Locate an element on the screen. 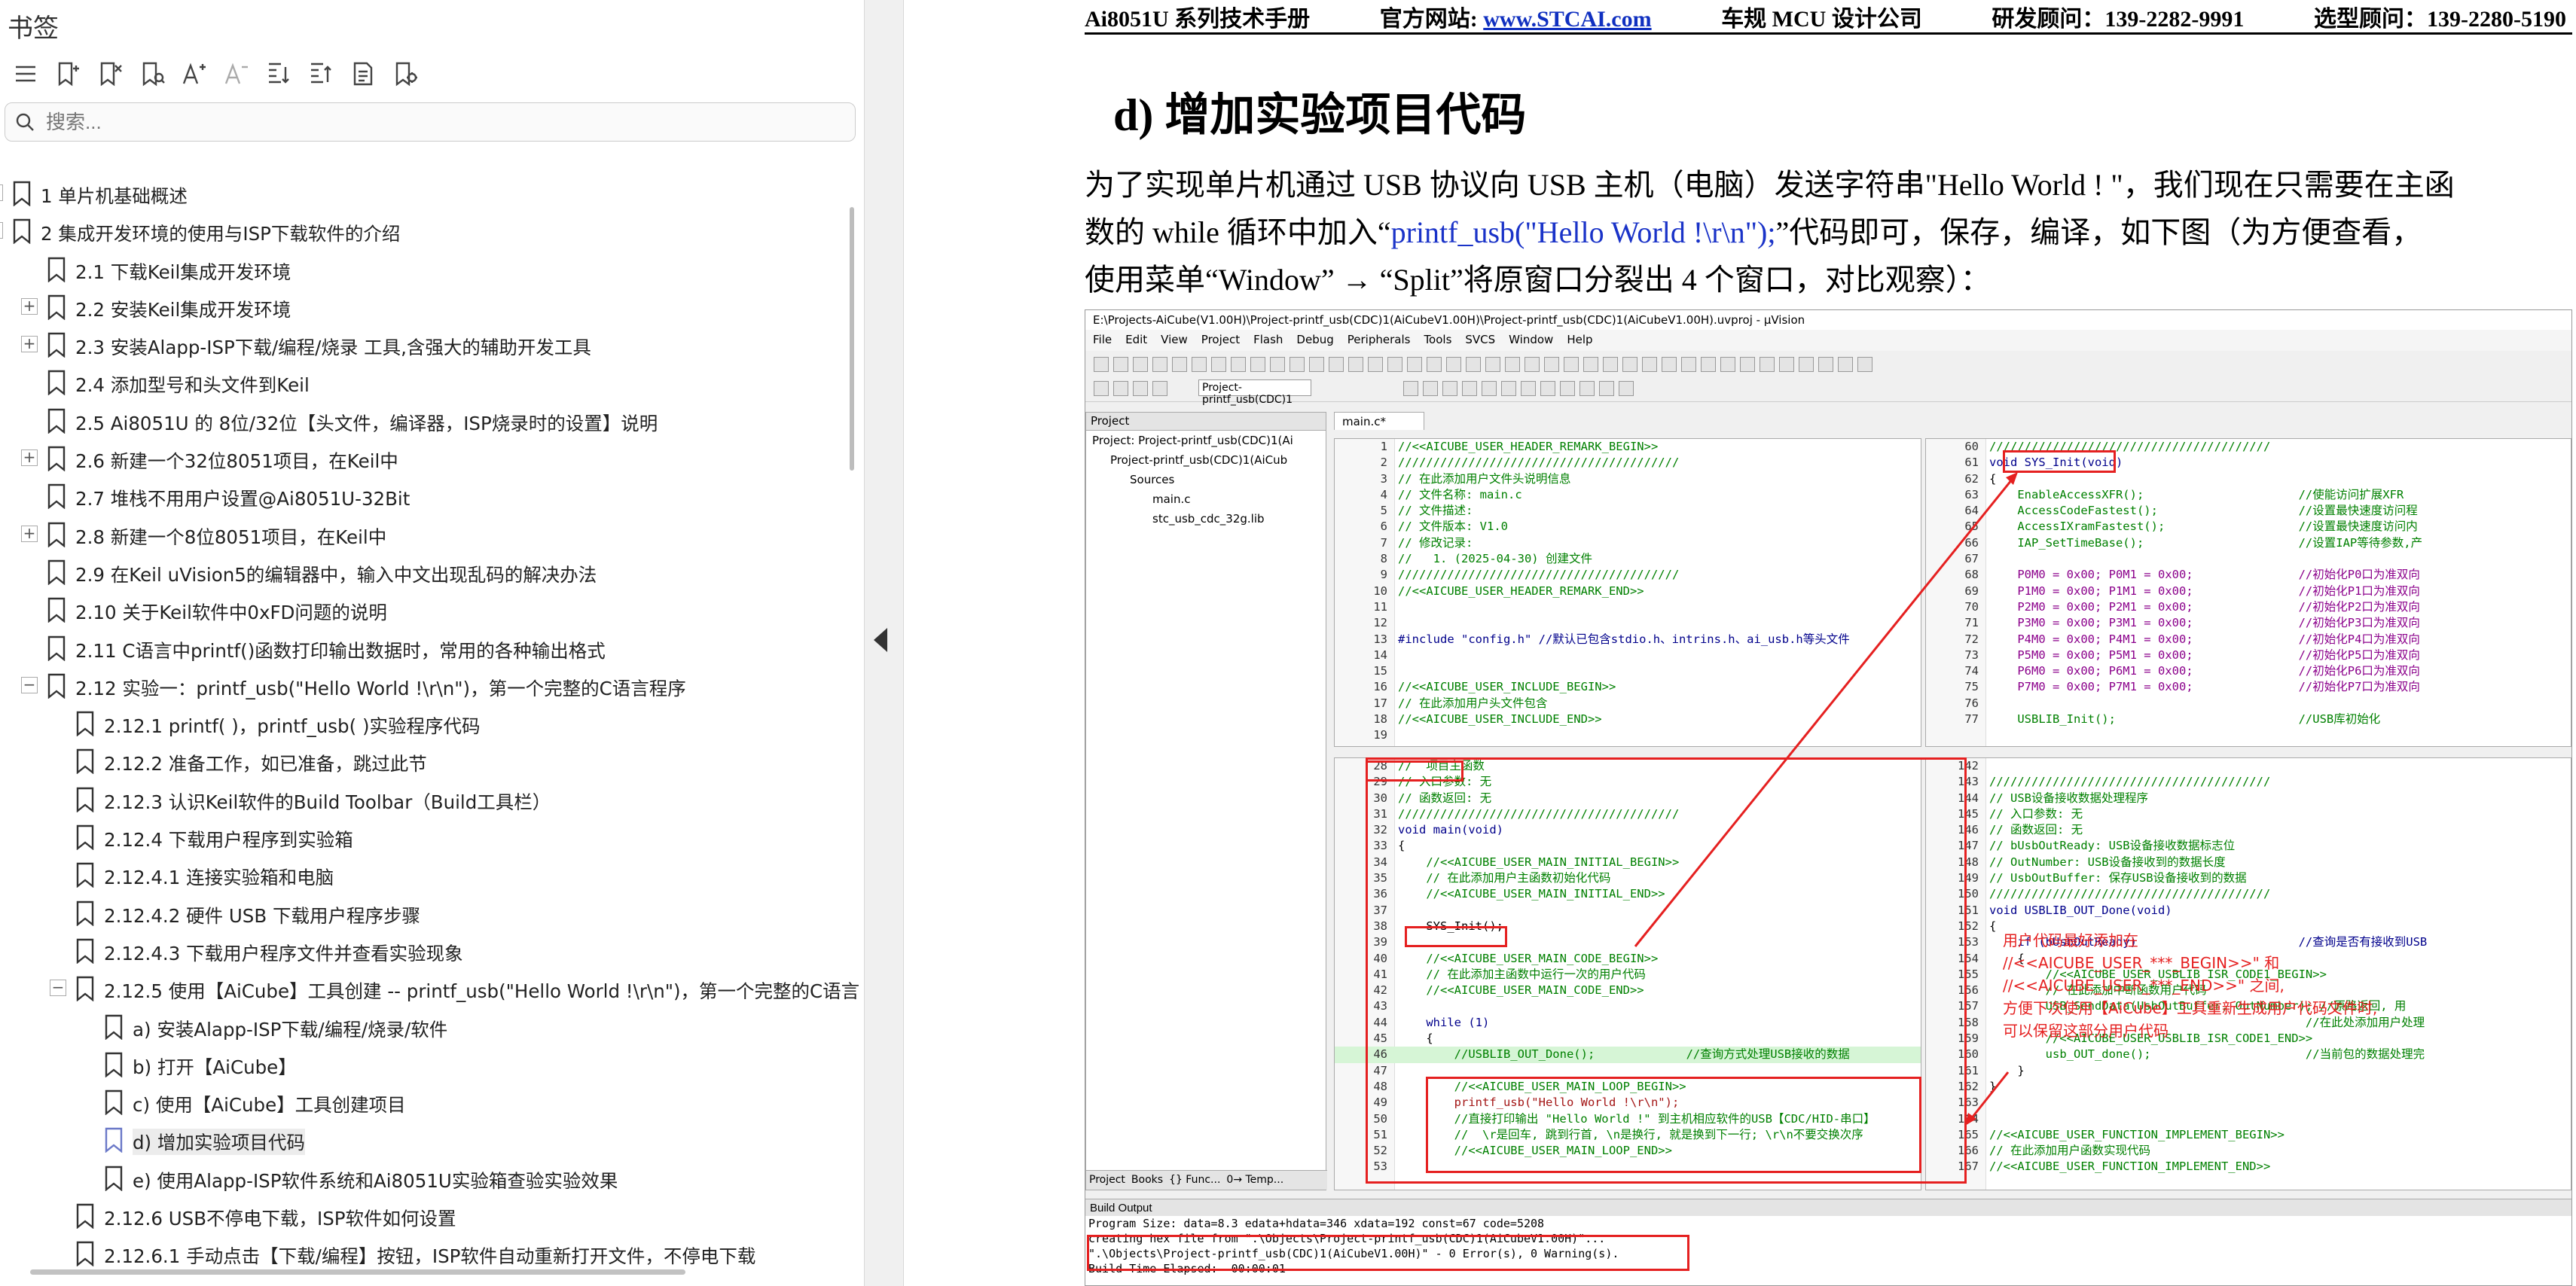  bookmark-item: 2.11 C语言中printf()函数打印输出数据时，常用的各种输出格式 is located at coordinates (426, 648).